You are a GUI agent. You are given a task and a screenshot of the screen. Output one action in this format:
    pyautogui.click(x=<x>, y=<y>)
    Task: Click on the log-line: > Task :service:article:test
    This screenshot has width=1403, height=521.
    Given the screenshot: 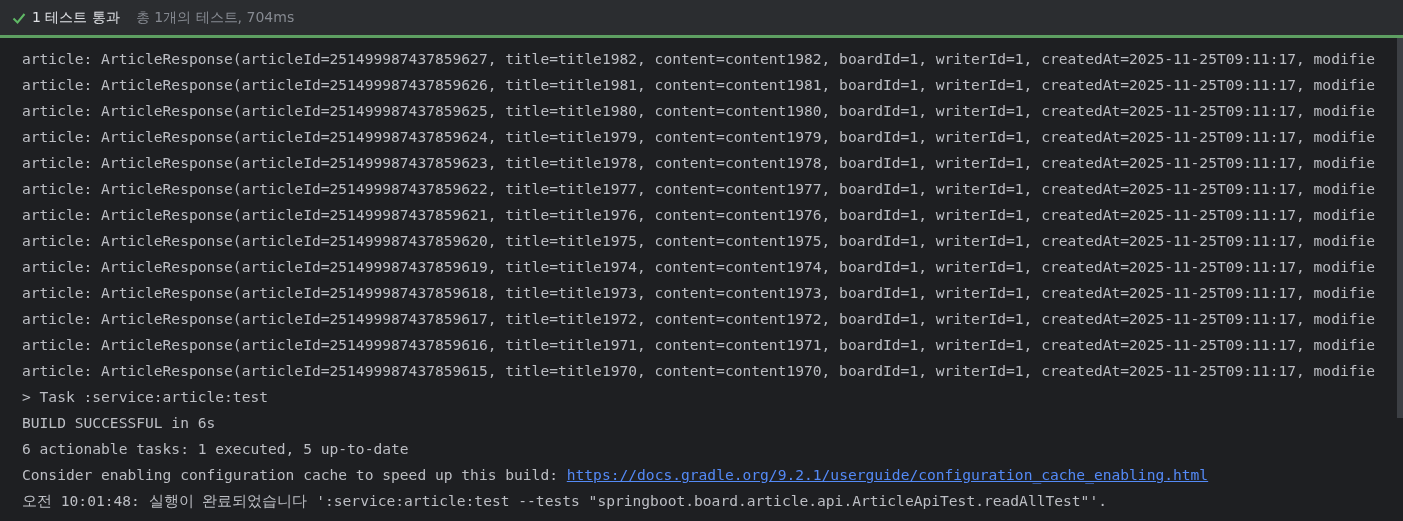 What is the action you would take?
    pyautogui.click(x=145, y=397)
    